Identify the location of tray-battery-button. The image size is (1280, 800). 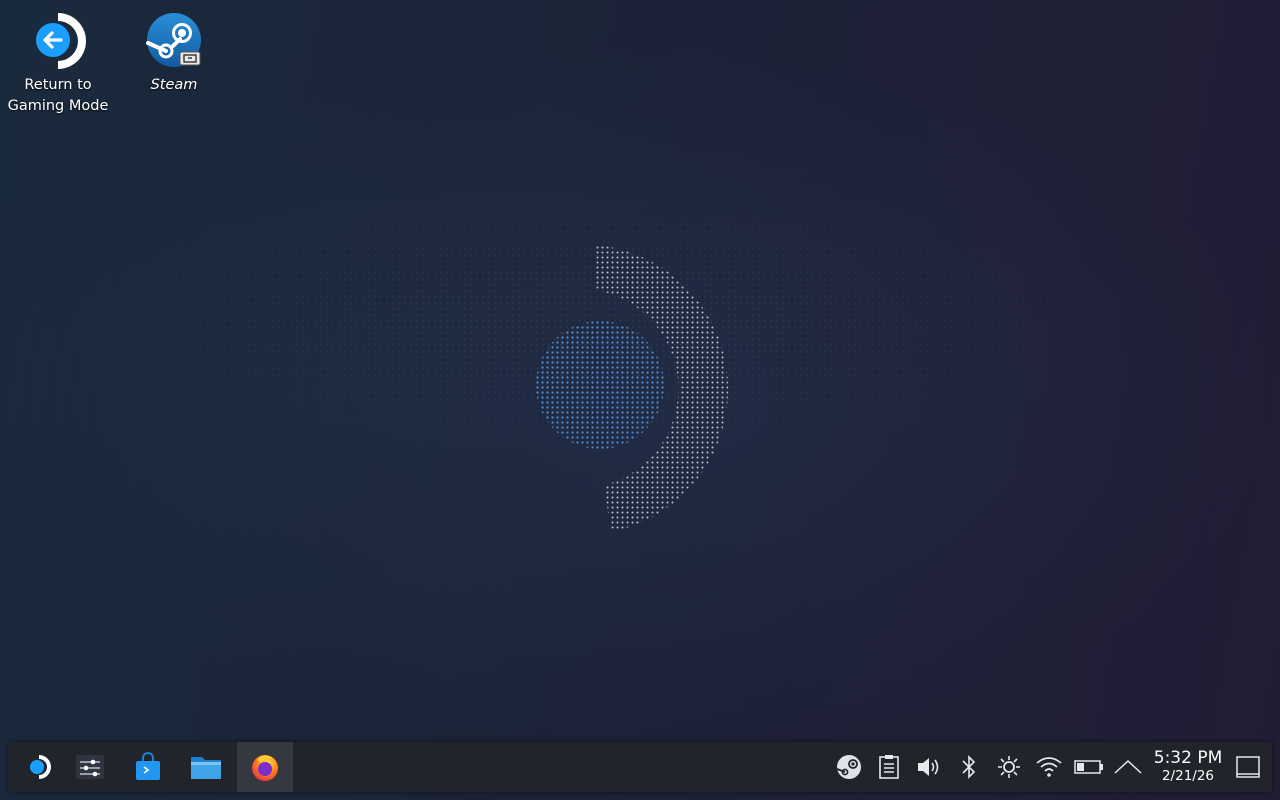
(1089, 767).